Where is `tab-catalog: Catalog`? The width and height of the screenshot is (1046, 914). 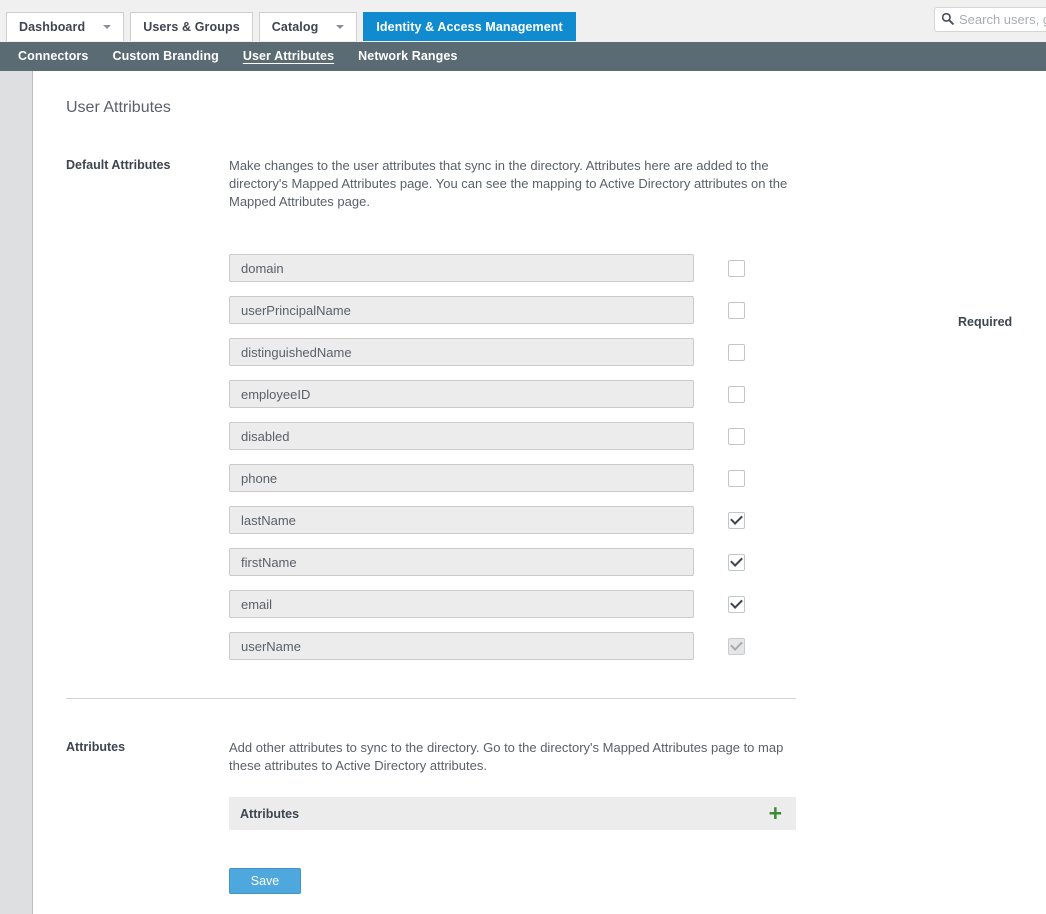 tab-catalog: Catalog is located at coordinates (308, 26).